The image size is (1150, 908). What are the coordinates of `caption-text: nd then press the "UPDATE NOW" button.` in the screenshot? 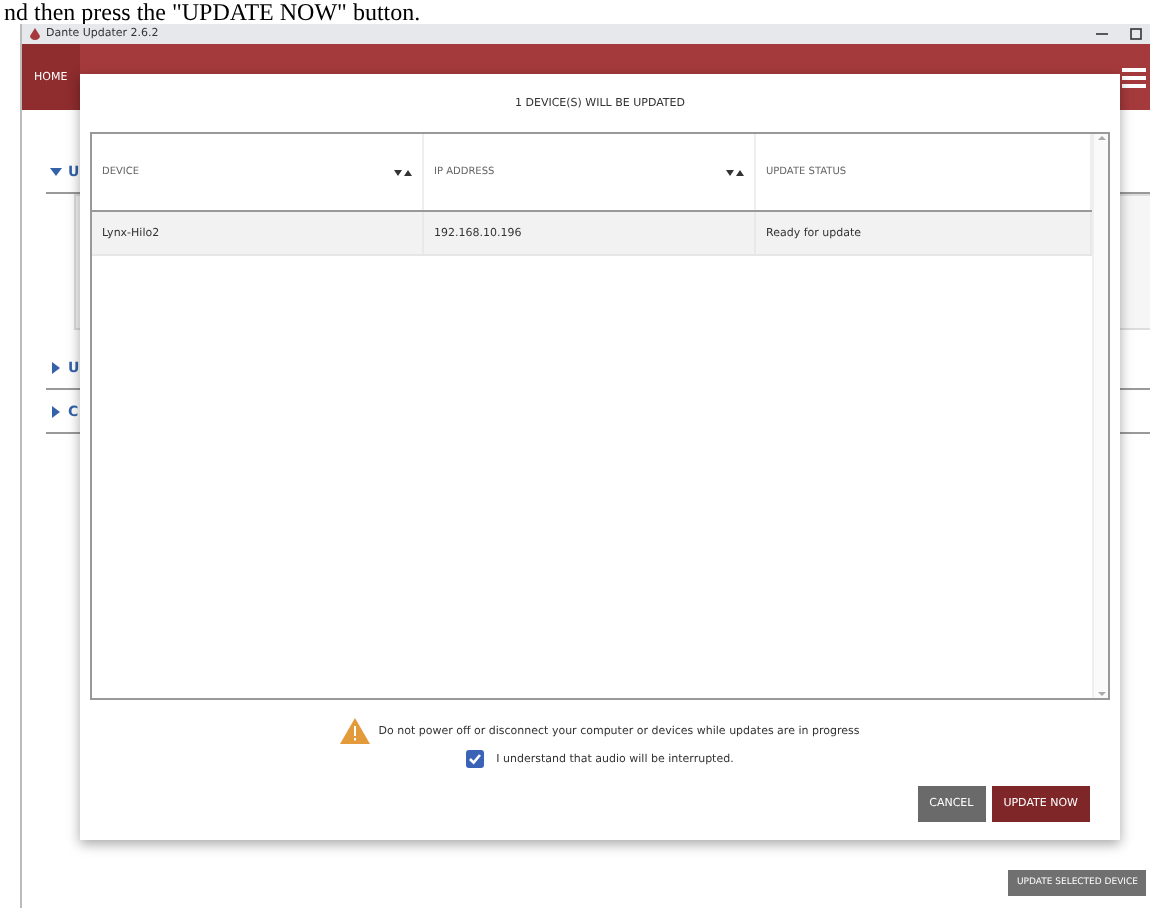 It's located at (212, 12).